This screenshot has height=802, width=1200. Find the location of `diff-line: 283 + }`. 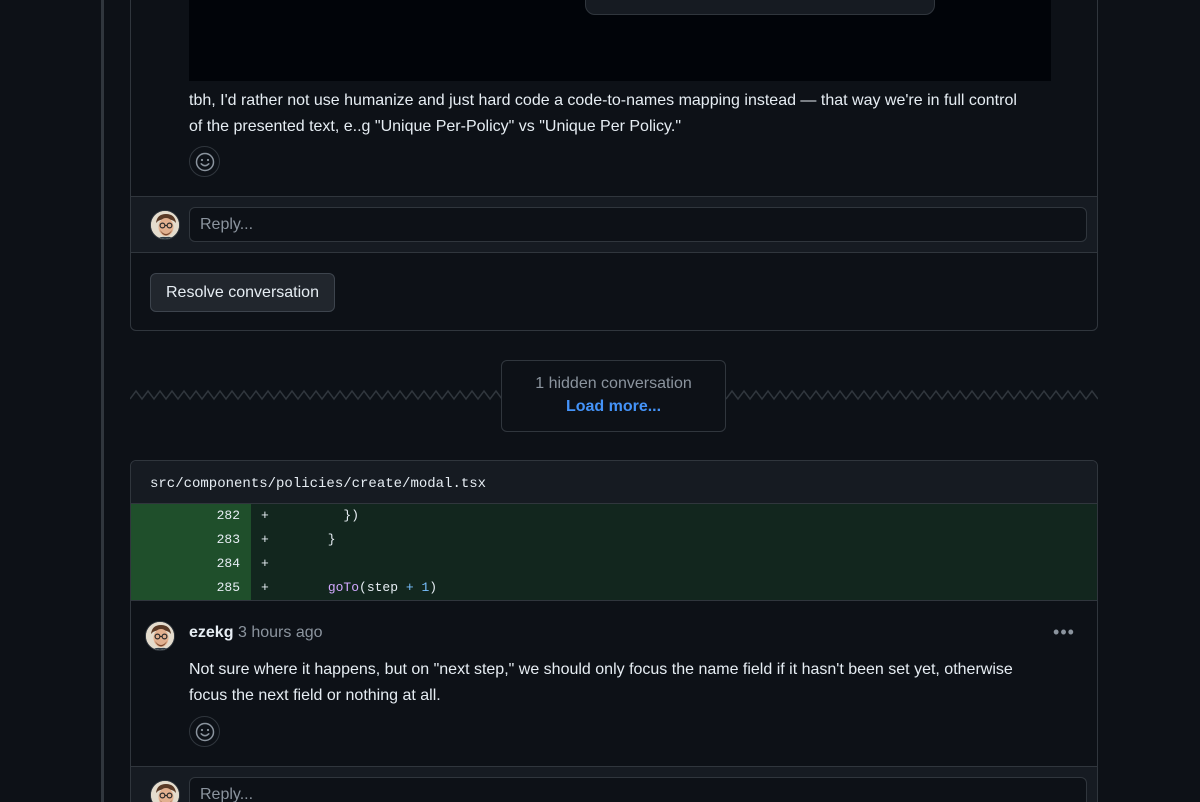

diff-line: 283 + } is located at coordinates (614, 540).